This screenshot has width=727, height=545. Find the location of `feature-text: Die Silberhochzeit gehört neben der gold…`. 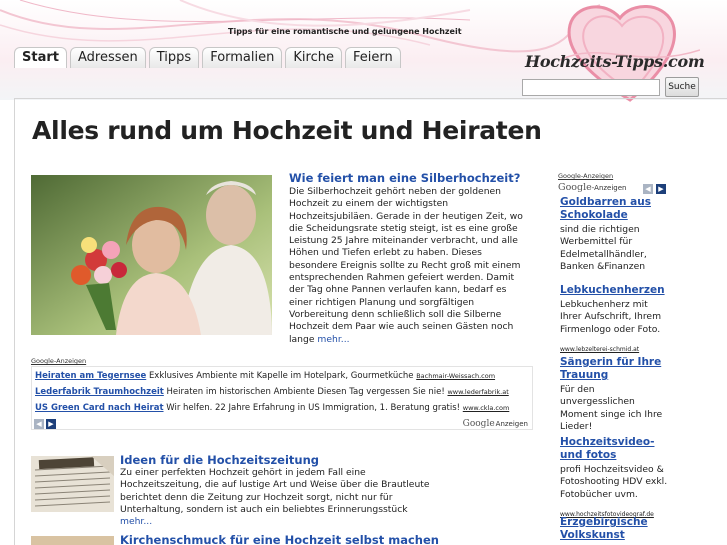

feature-text: Die Silberhochzeit gehört neben der gold… is located at coordinates (406, 265).